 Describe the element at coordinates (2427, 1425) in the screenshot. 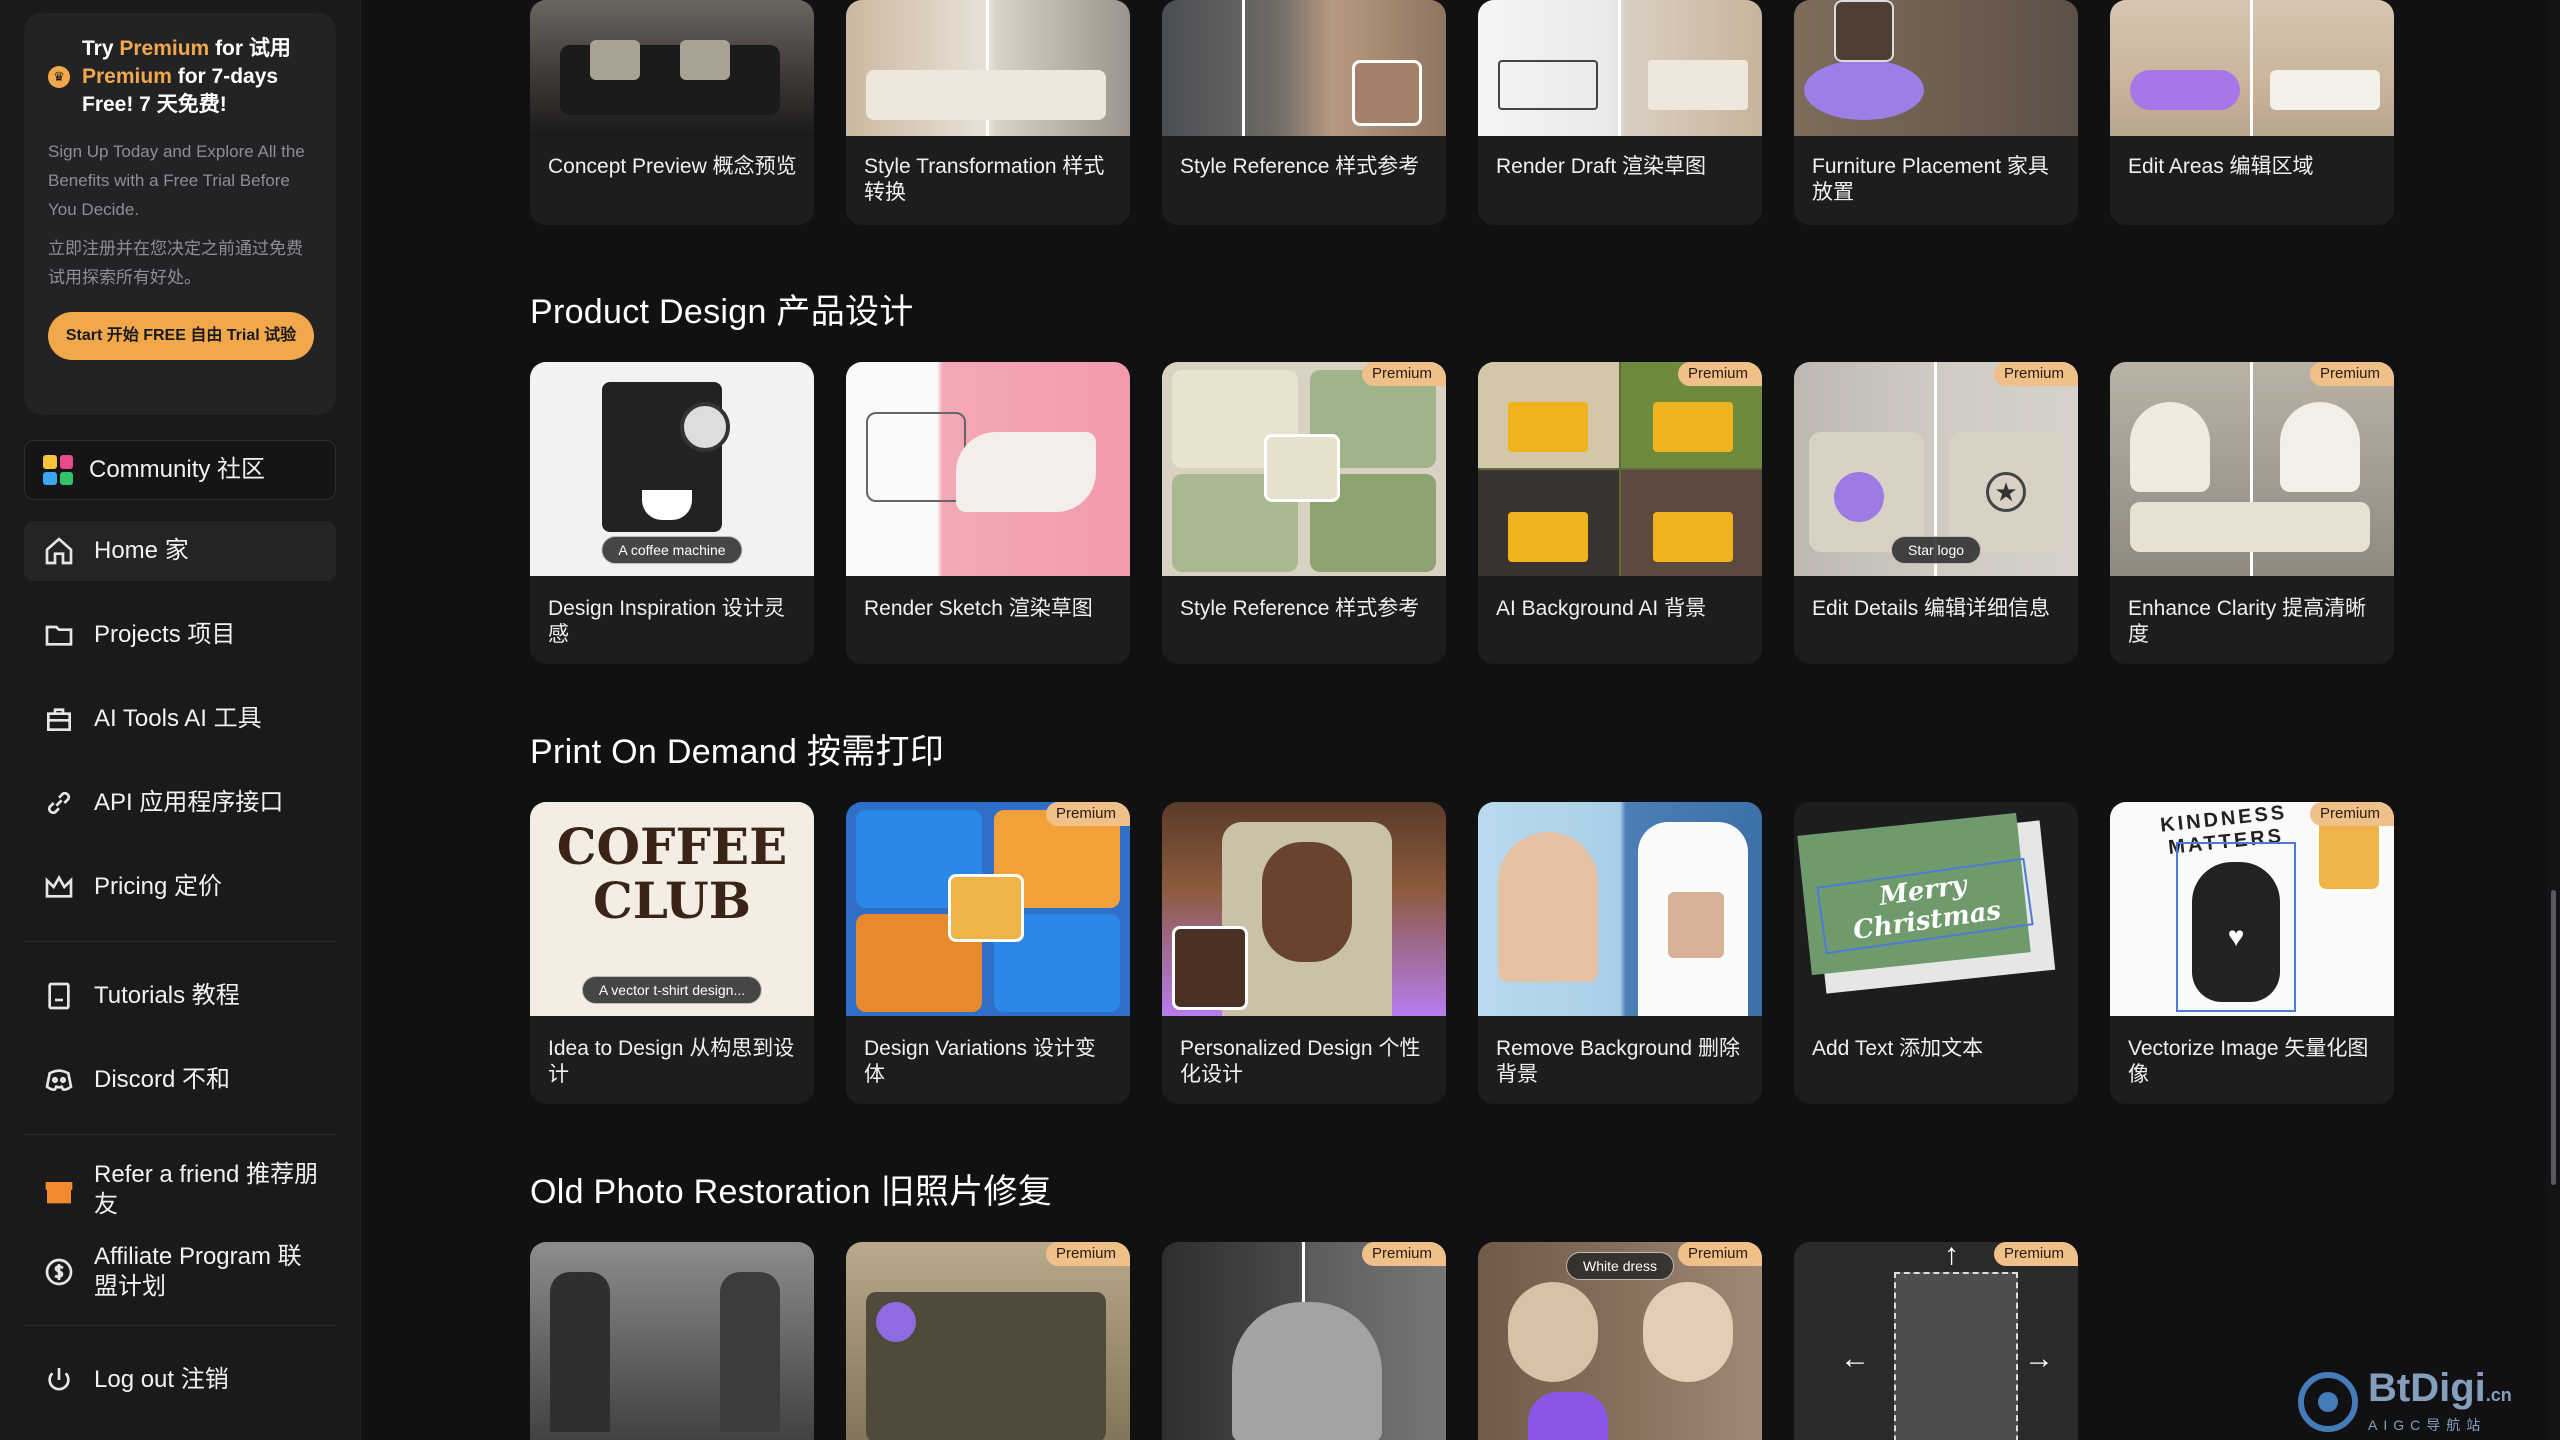

I see `watermark-subtitle: AIGC导航站` at that location.